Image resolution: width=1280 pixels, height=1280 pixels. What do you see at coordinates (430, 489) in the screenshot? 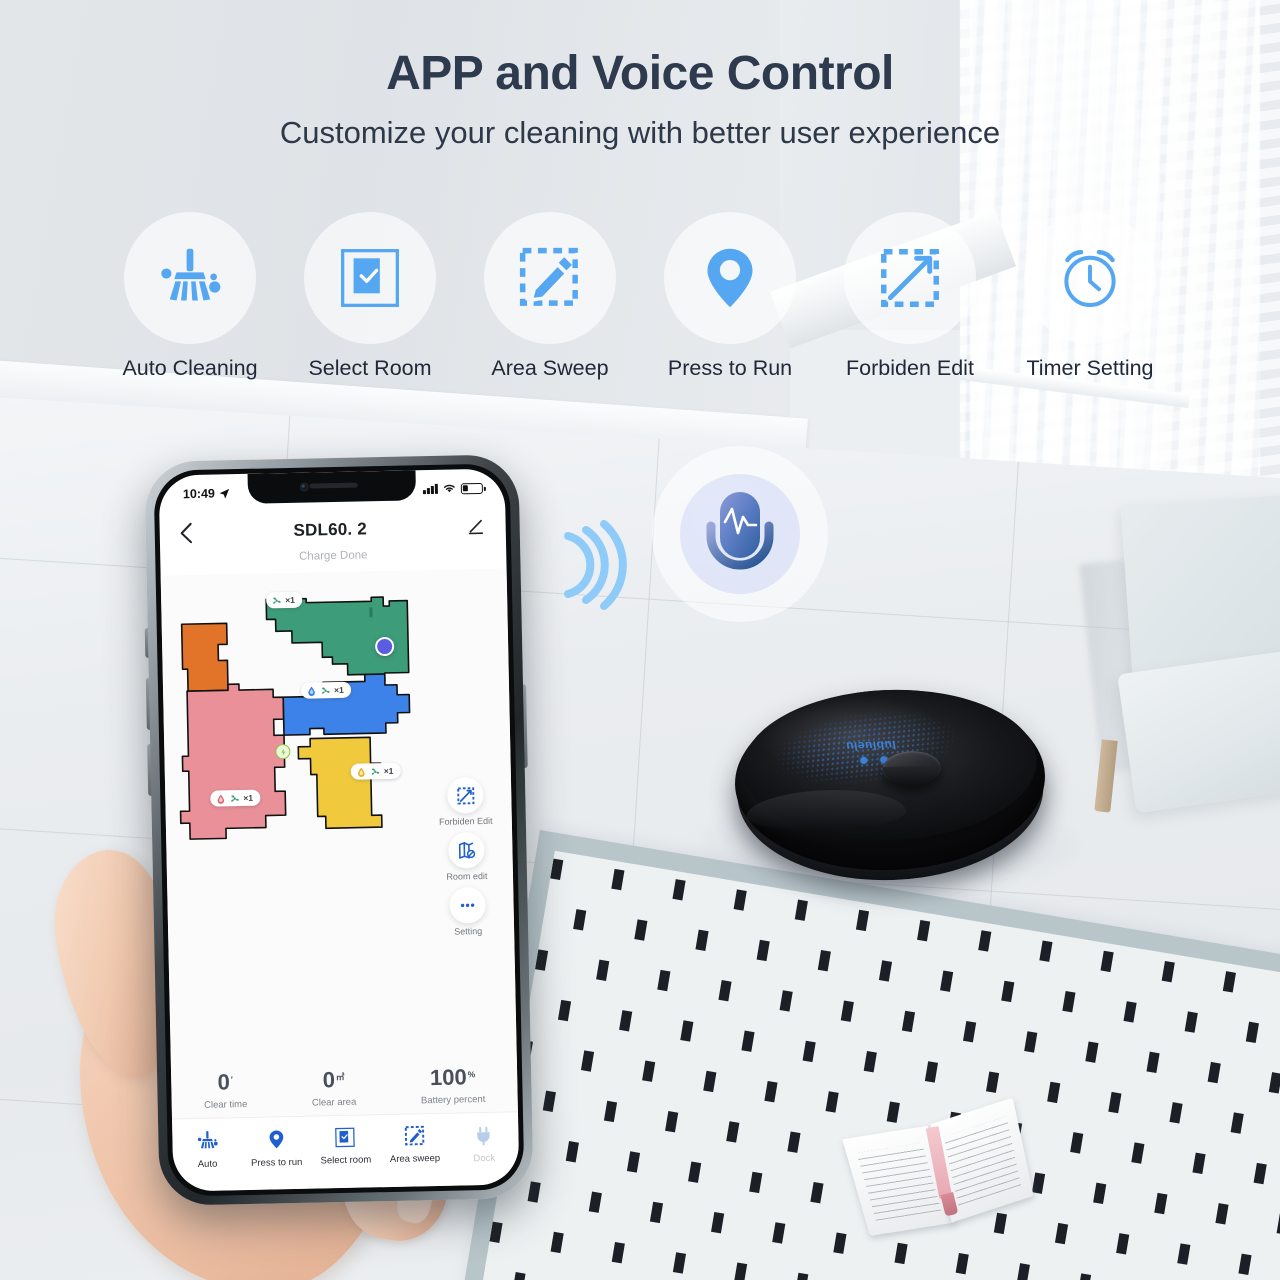
I see `cellular-signal-icon` at bounding box center [430, 489].